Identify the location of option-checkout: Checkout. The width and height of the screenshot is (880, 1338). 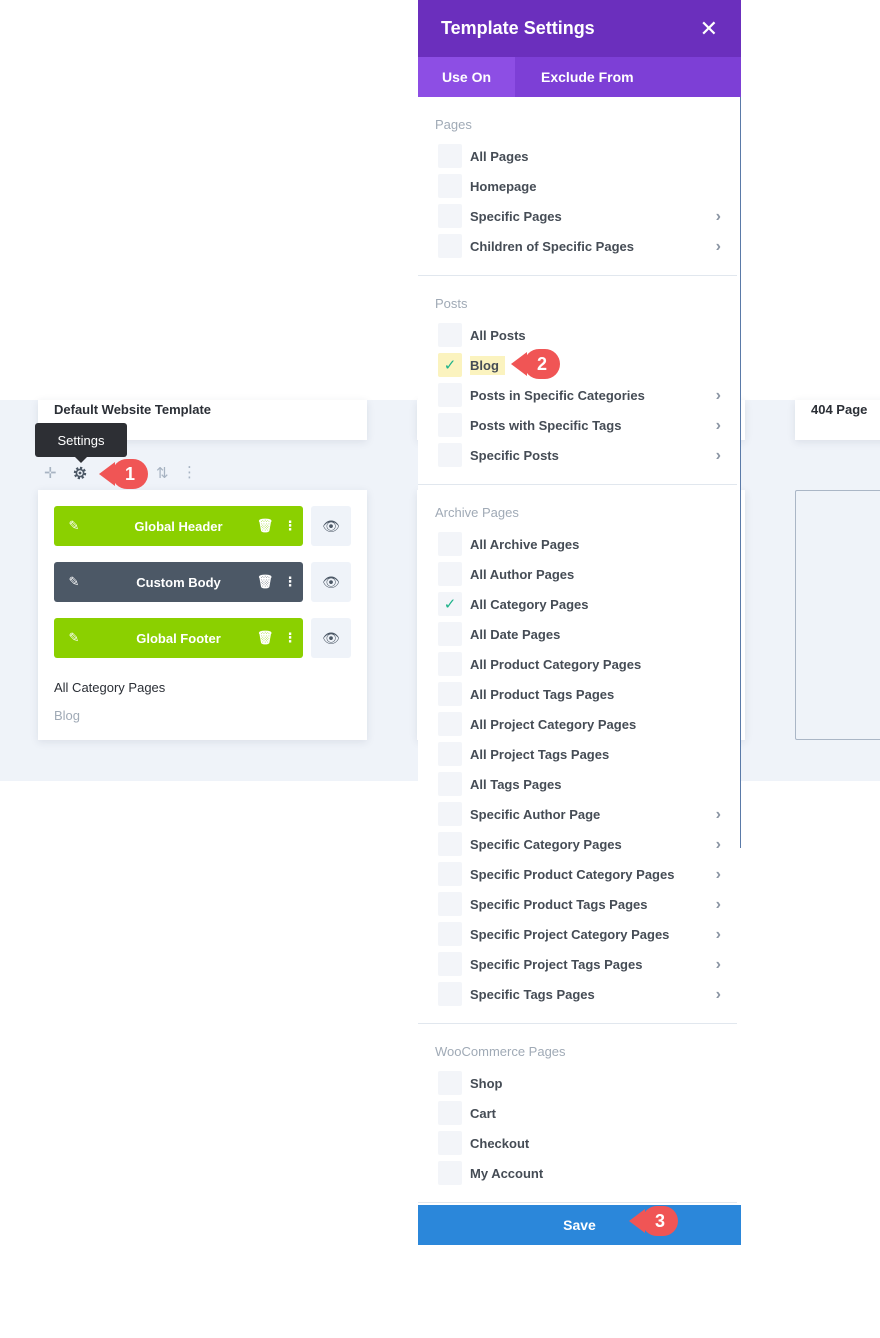
(577, 1143).